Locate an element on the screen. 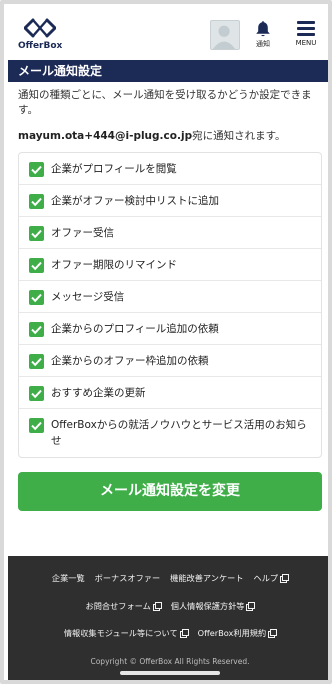 The image size is (332, 684). option-label: おすすめ企業の更新 is located at coordinates (98, 393).